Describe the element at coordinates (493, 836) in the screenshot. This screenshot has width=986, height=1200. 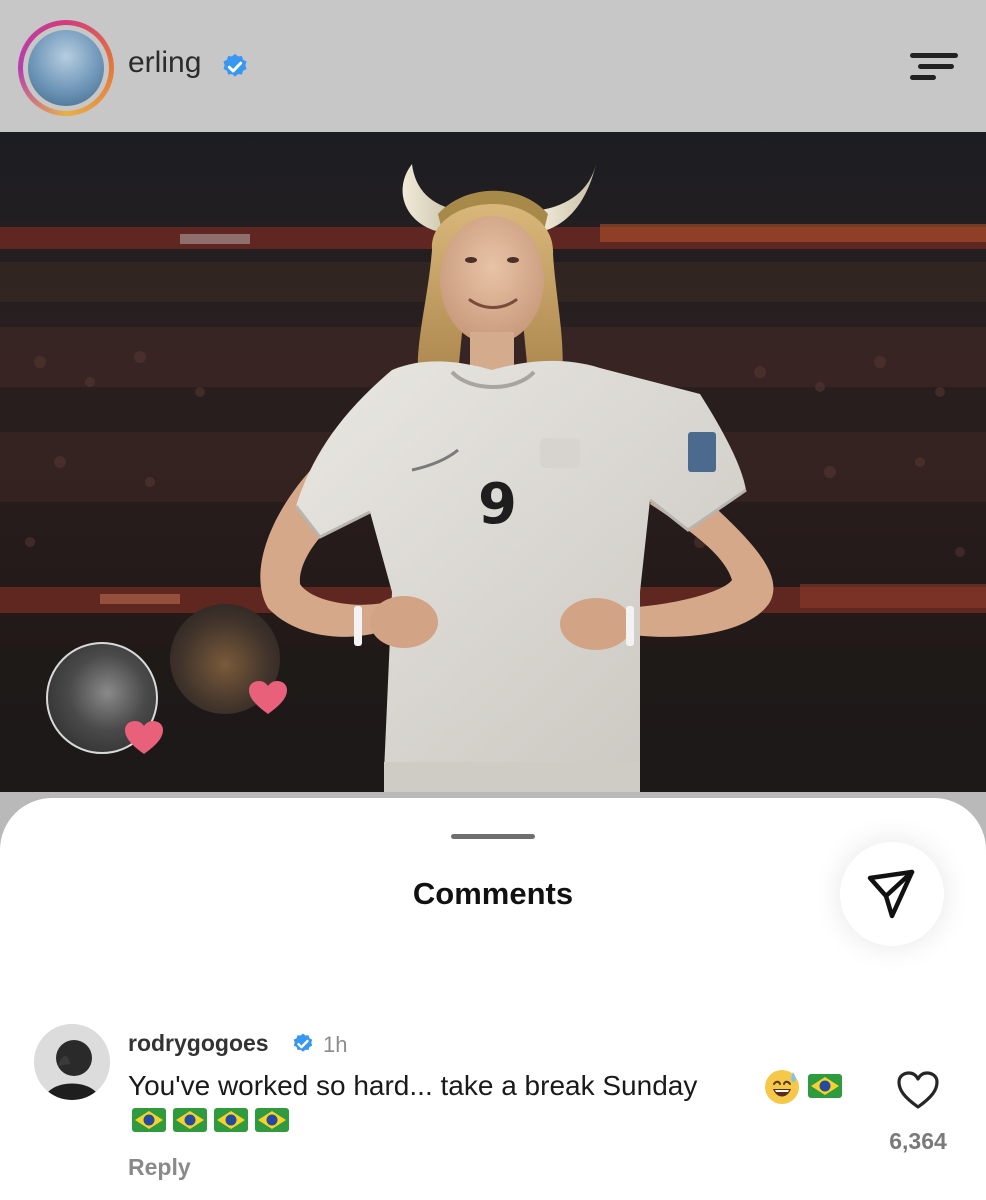
I see `drag-handle` at that location.